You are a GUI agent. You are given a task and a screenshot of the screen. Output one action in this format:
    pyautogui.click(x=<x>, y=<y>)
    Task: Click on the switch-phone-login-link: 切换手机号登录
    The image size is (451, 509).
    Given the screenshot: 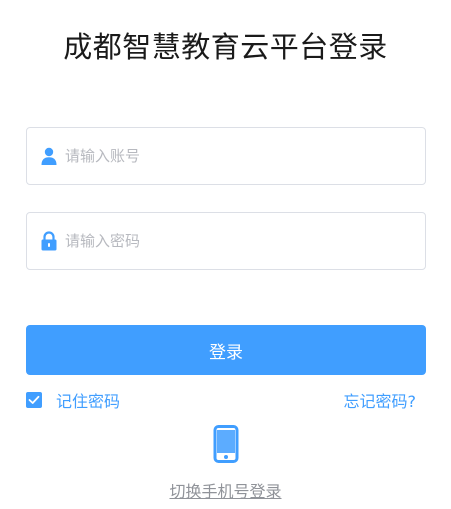 What is the action you would take?
    pyautogui.click(x=225, y=490)
    